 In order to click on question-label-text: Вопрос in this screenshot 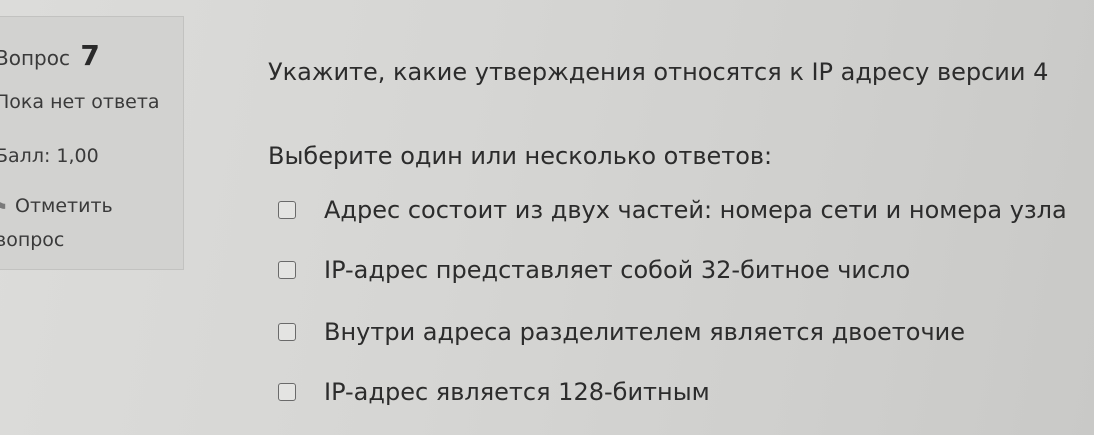, I will do `click(35, 58)`.